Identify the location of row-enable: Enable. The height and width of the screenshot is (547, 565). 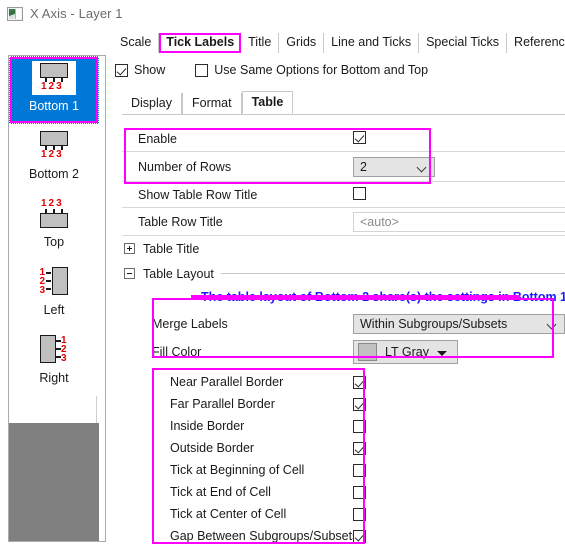
(343, 139).